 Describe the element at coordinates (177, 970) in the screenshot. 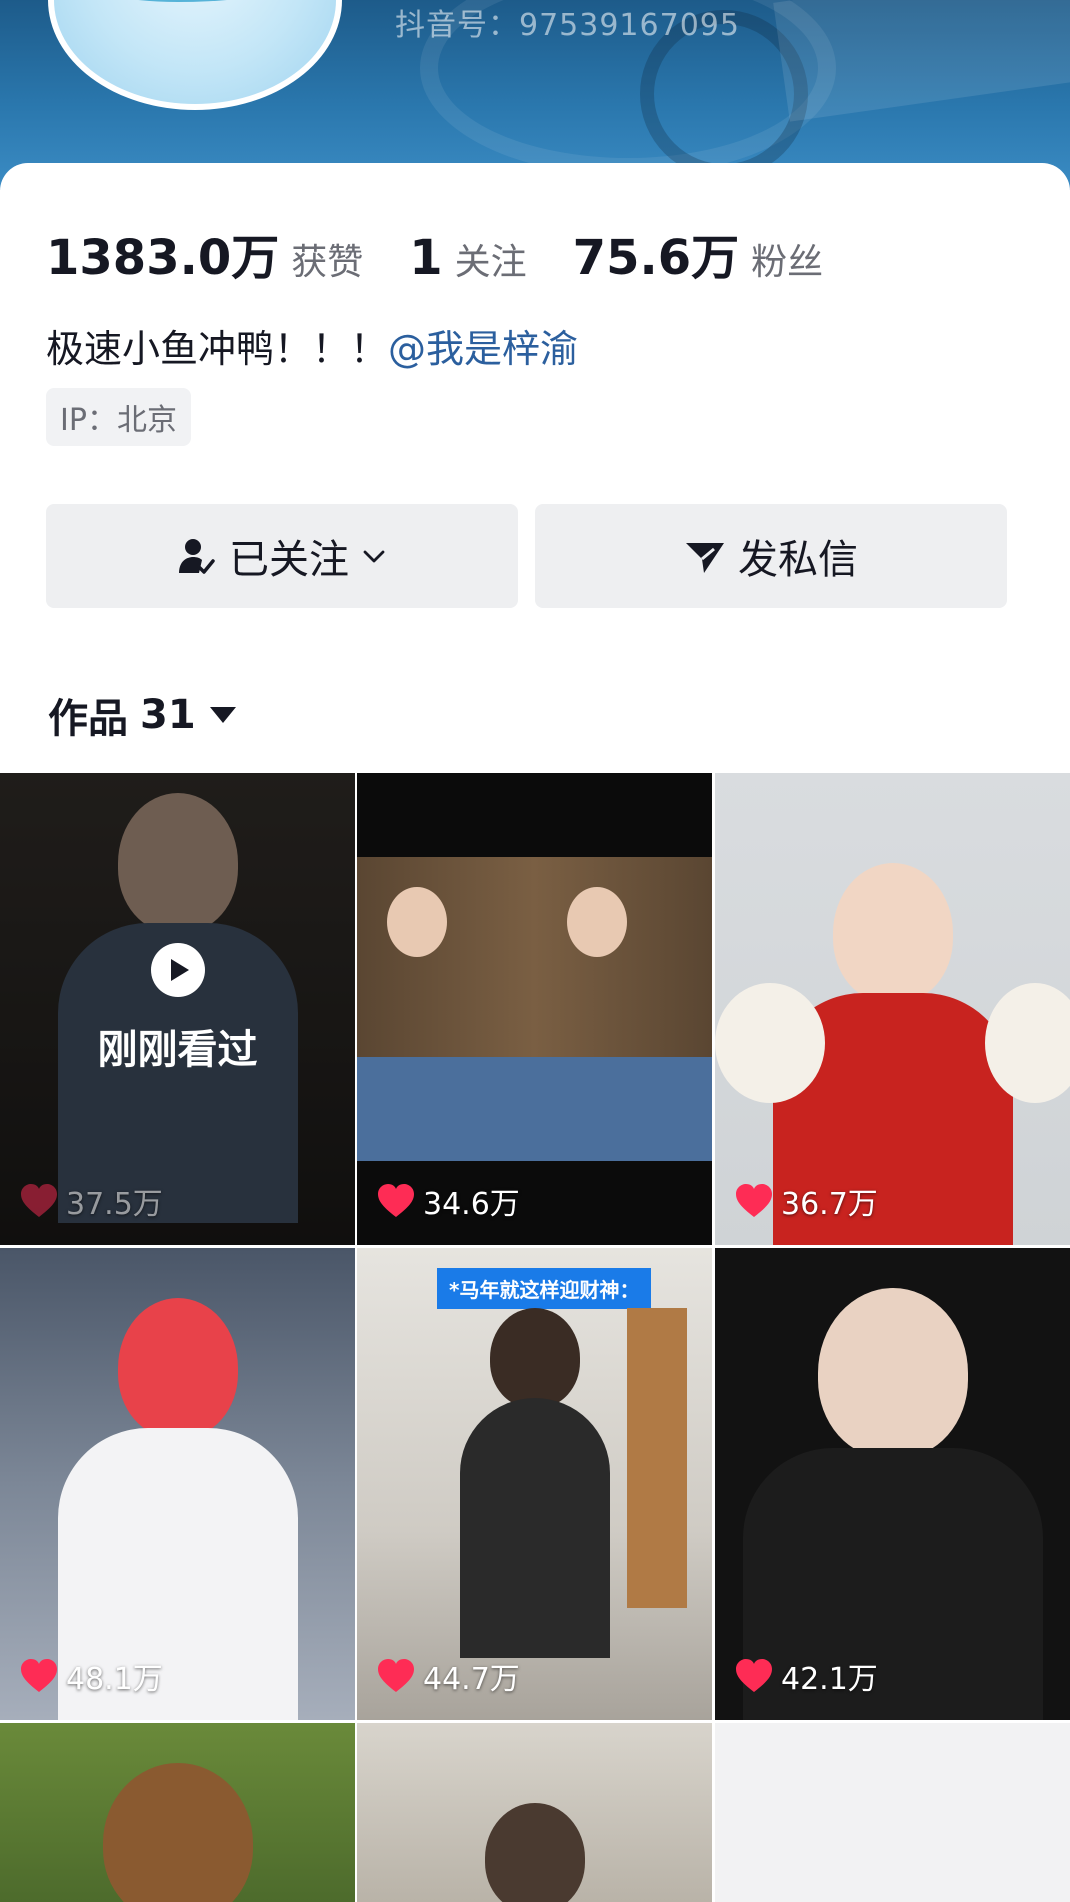

I see `play-icon` at that location.